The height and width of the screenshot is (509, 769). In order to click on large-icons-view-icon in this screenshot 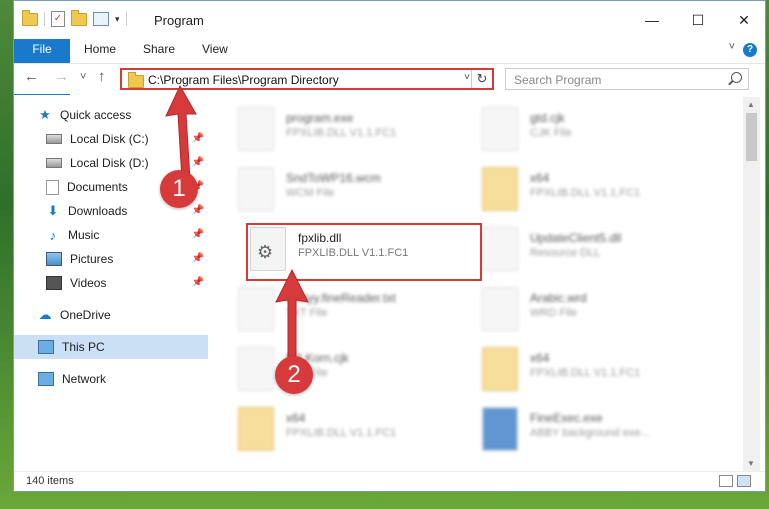, I will do `click(744, 481)`.